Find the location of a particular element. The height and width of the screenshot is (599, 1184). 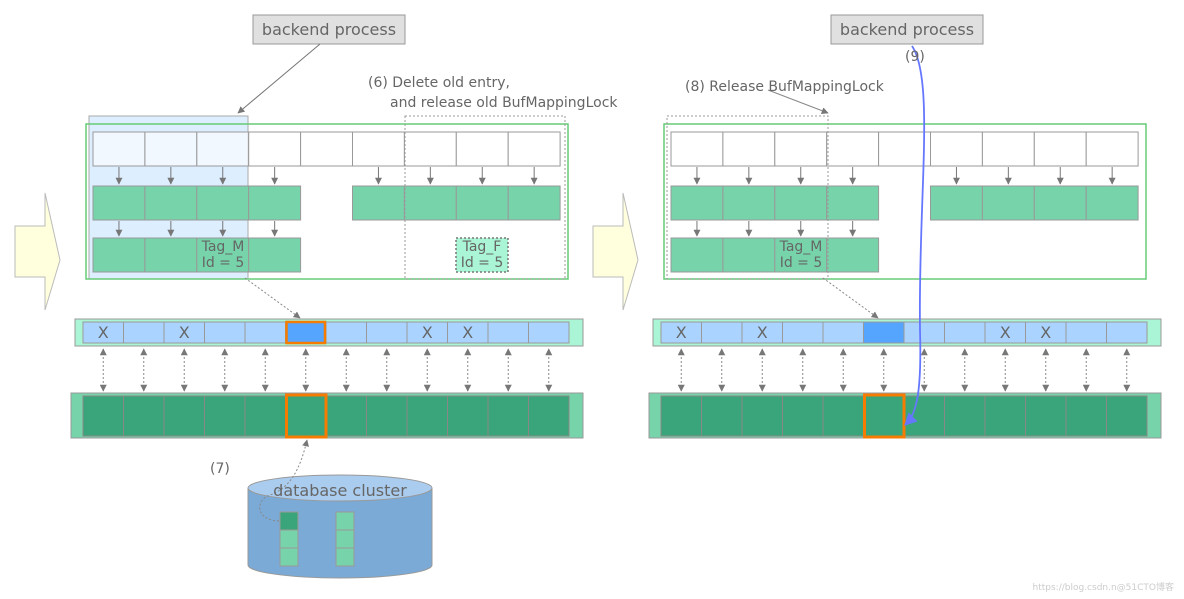

step9-arrow is located at coordinates (915, 235).